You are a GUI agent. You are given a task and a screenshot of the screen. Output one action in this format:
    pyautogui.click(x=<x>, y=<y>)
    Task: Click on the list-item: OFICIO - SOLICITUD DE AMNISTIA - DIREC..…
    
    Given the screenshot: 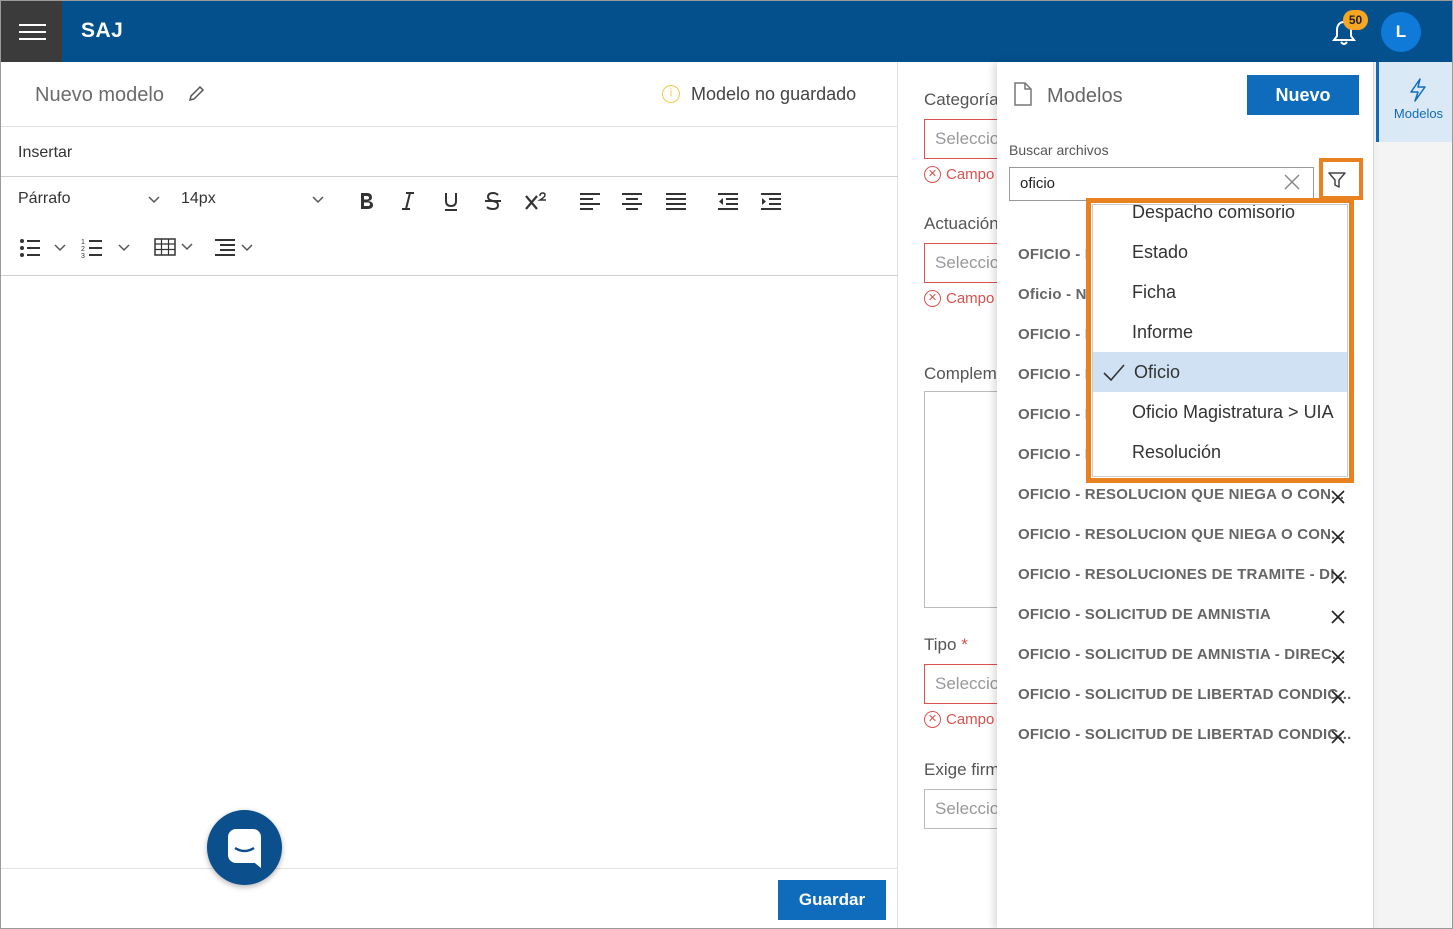 What is the action you would take?
    pyautogui.click(x=1181, y=654)
    